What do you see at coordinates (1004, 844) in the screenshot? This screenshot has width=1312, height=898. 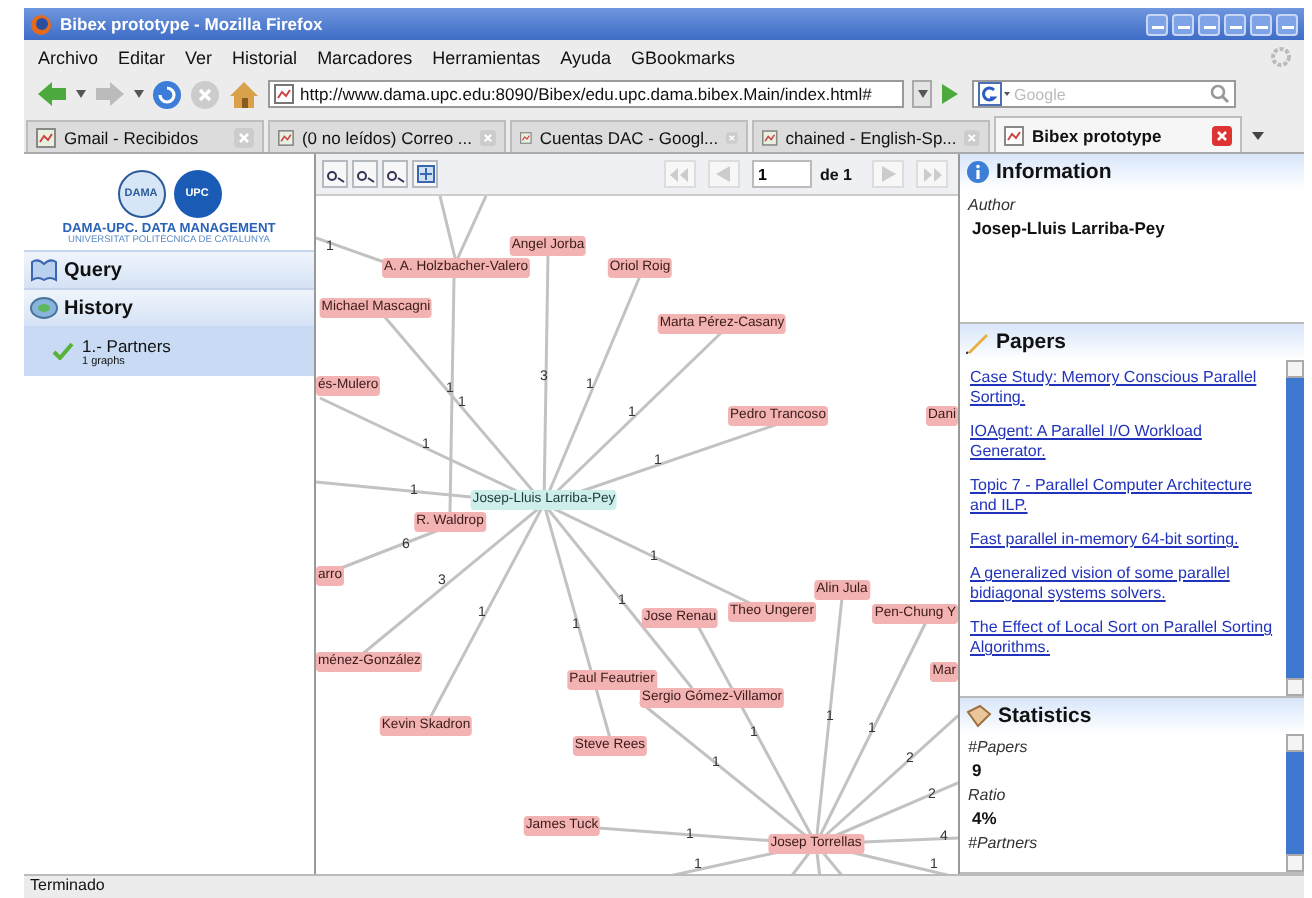 I see `stat-label: #Partners` at bounding box center [1004, 844].